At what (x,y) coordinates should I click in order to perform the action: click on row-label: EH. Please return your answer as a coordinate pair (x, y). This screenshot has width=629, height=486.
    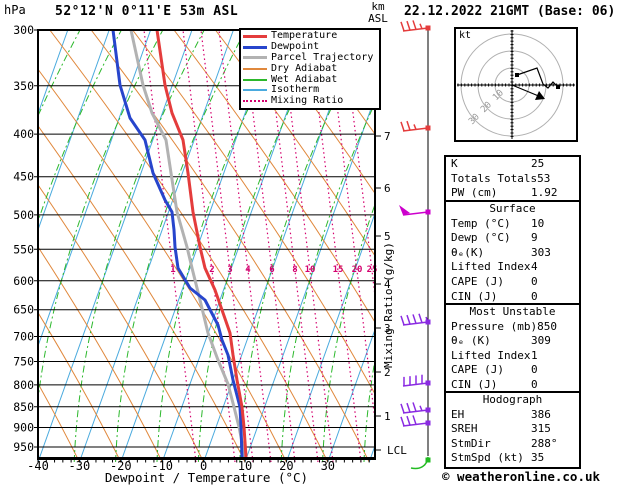
    Looking at the image, I should click on (458, 414).